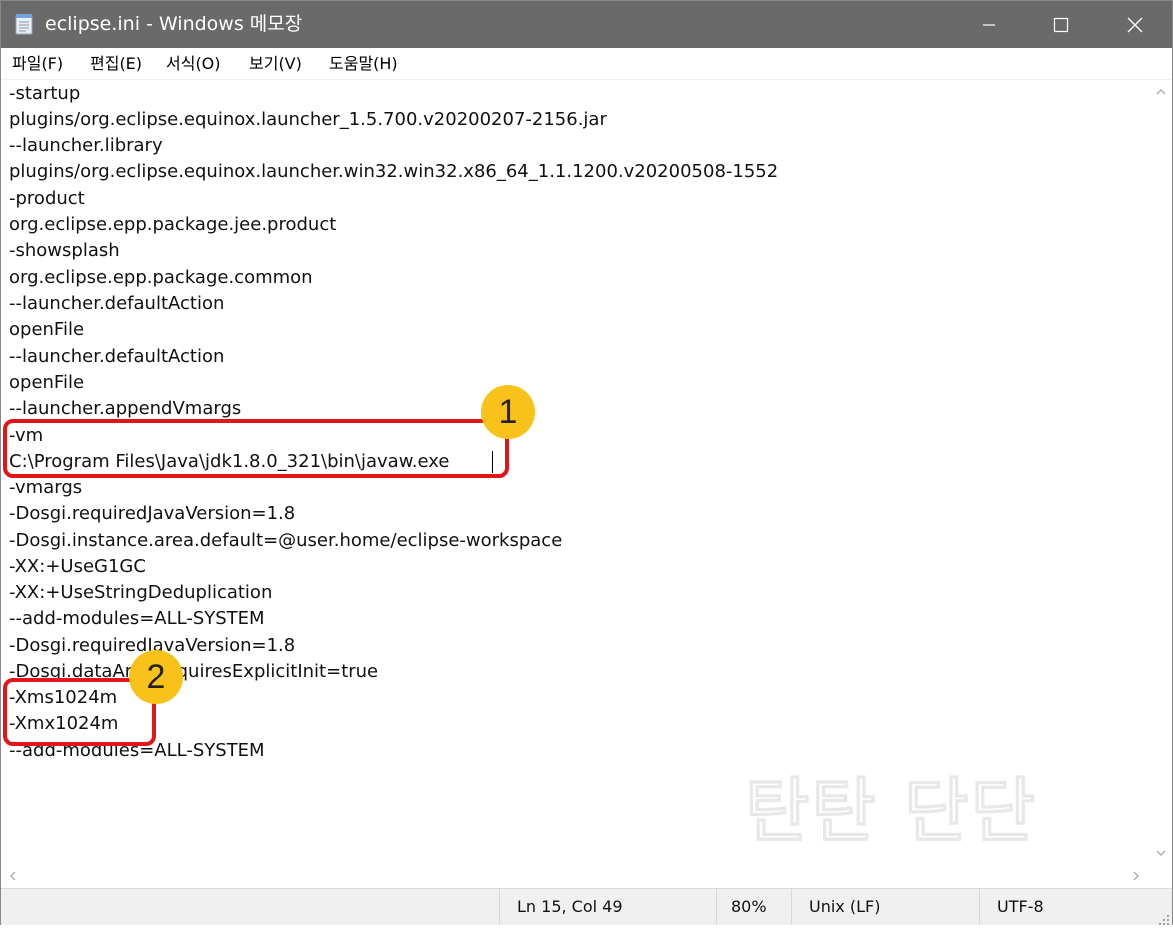  Describe the element at coordinates (141, 592) in the screenshot. I see `text-line: -XX:+UseStringDeduplication` at that location.